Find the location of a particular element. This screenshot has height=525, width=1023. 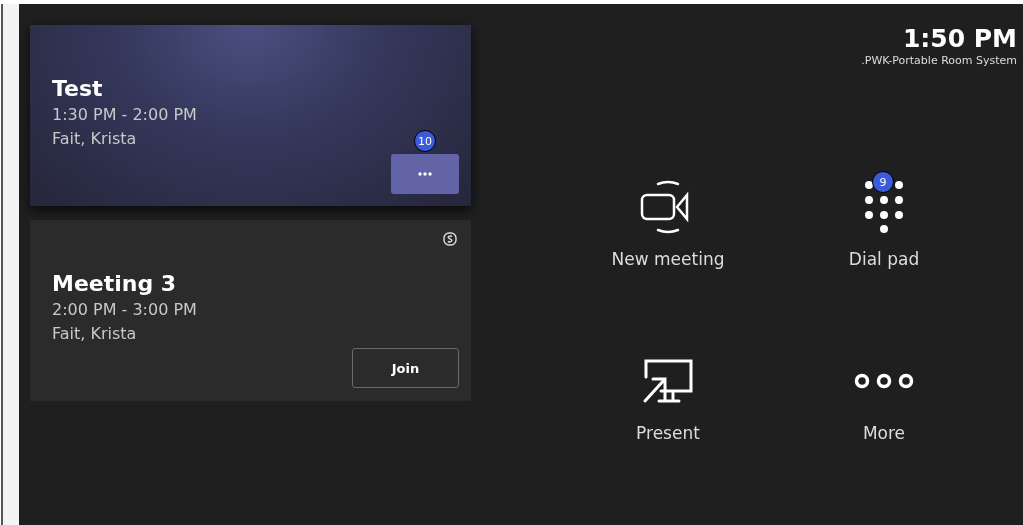

ellipsis-icon is located at coordinates (425, 174).